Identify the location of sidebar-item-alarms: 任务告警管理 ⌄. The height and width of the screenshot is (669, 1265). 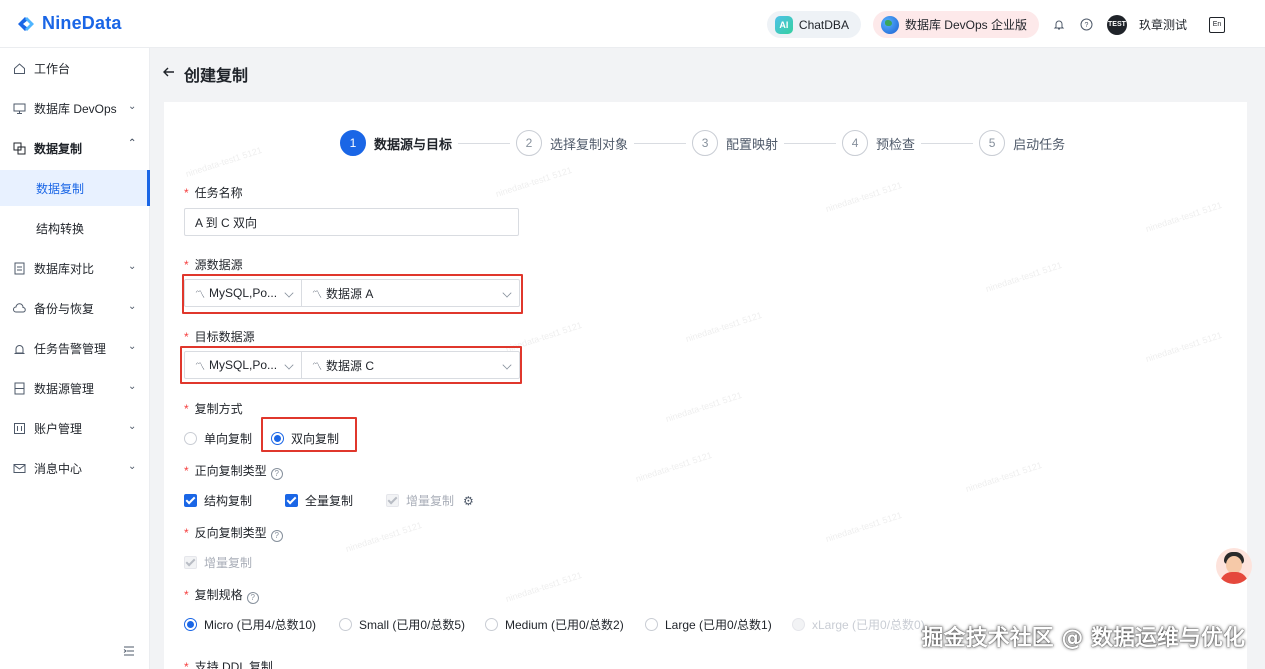
(75, 348).